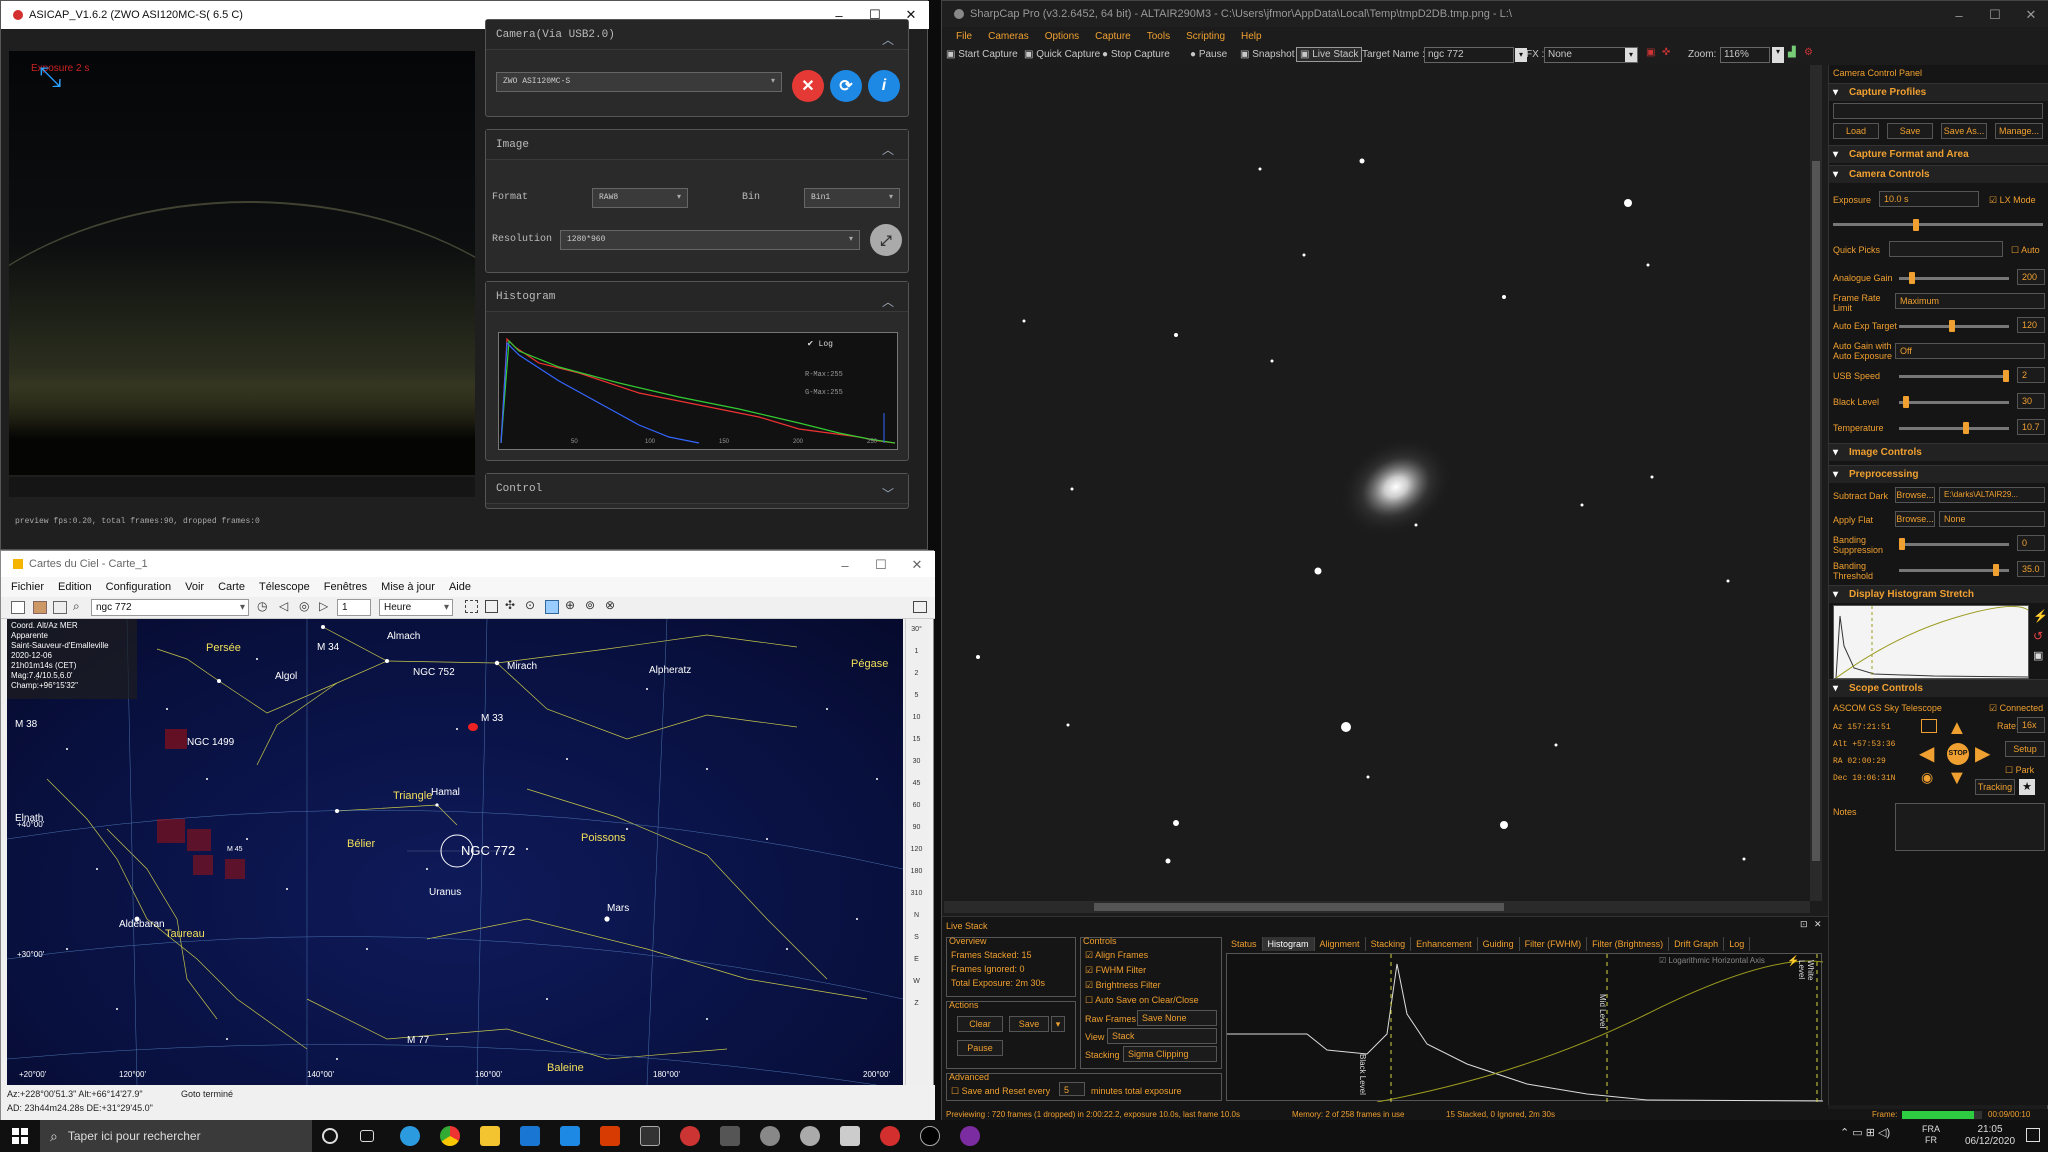 The image size is (2048, 1152). I want to click on cursor-icon: ✣, so click(510, 605).